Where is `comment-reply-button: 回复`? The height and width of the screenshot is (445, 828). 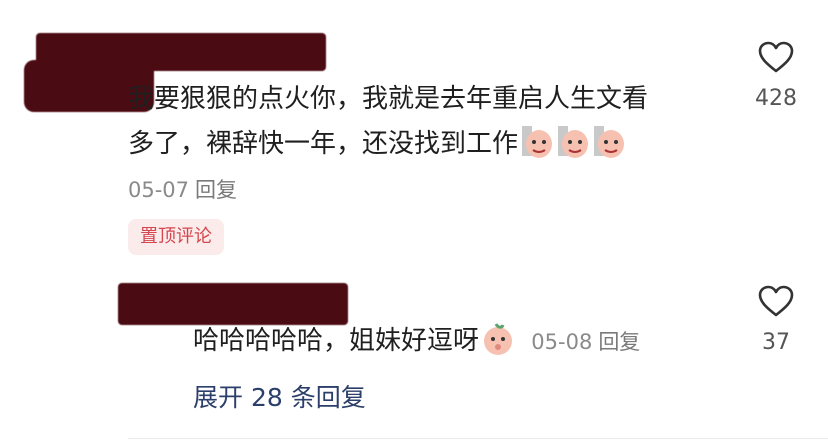
comment-reply-button: 回复 is located at coordinates (216, 190).